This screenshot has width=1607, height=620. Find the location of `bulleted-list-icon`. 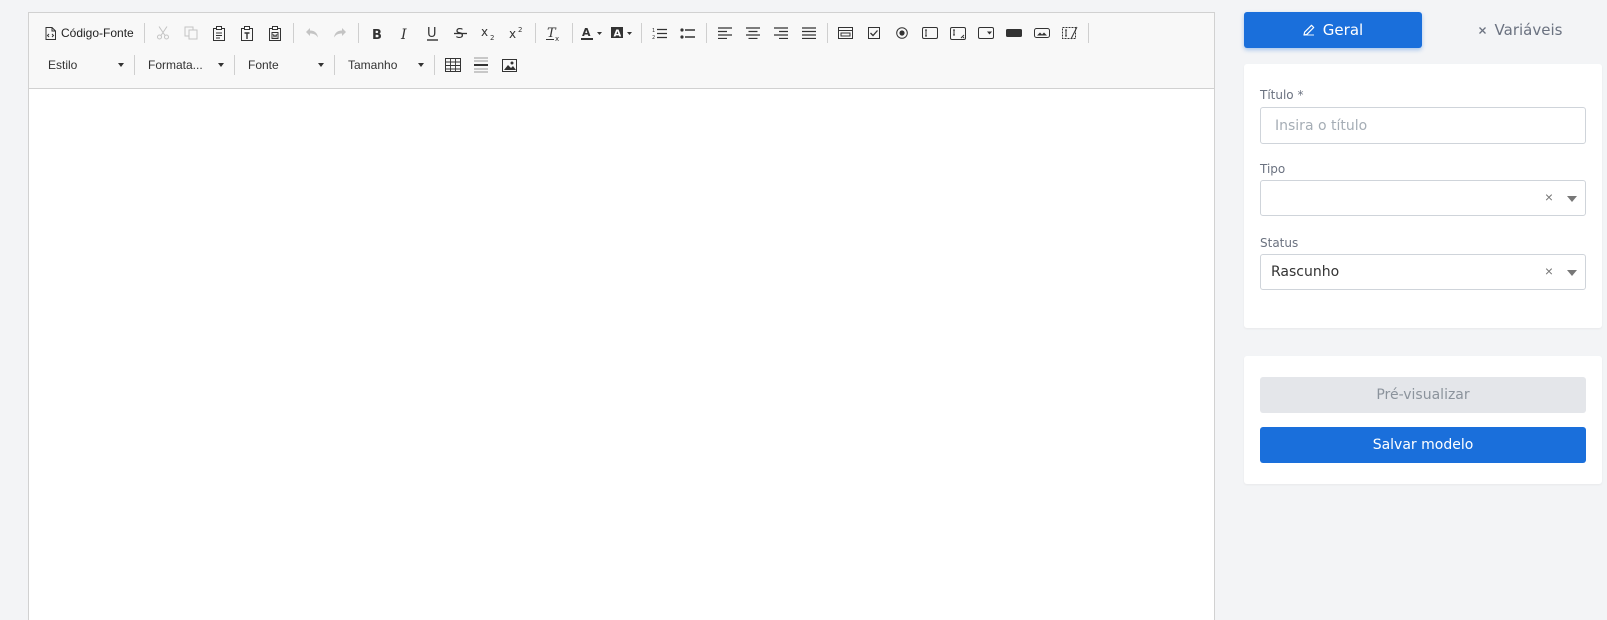

bulleted-list-icon is located at coordinates (688, 33).